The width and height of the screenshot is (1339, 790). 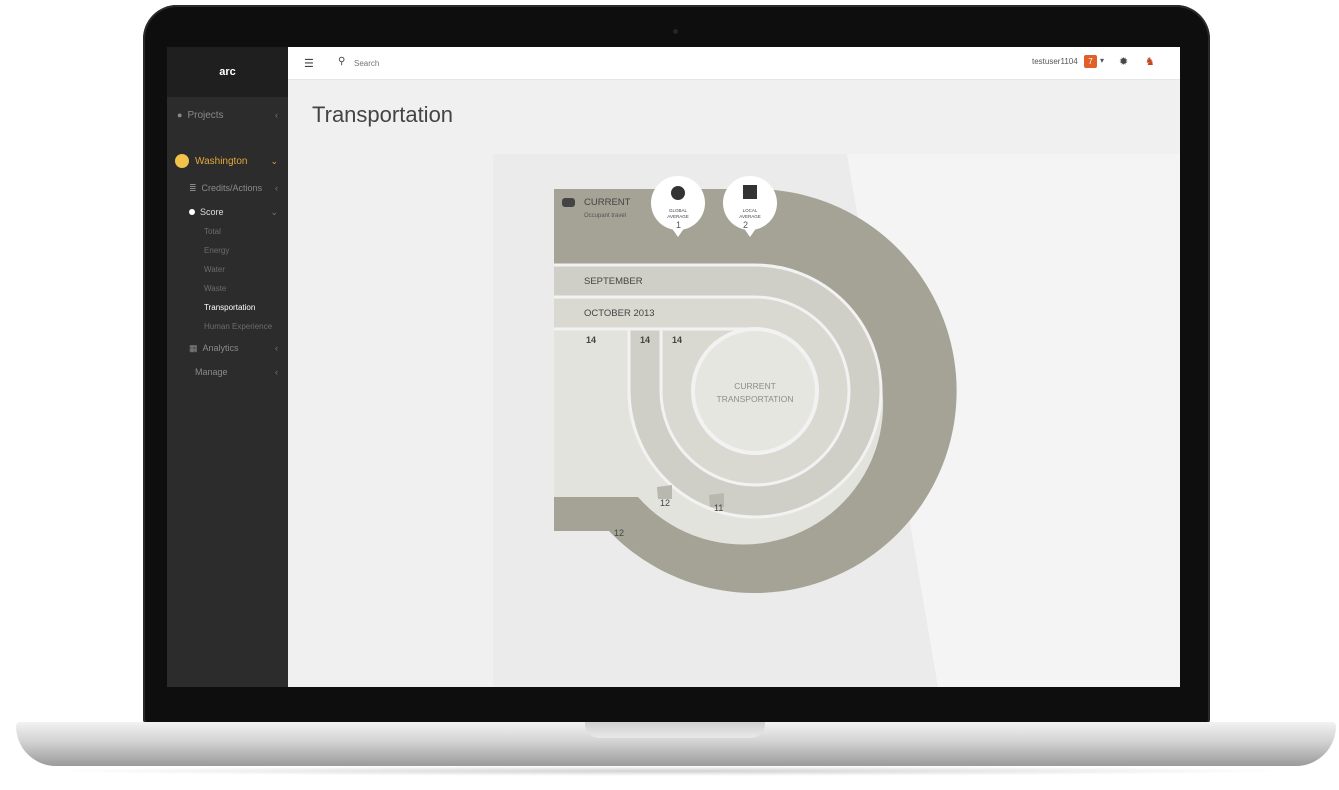 What do you see at coordinates (607, 202) in the screenshot?
I see `series-label-current: CURRENT` at bounding box center [607, 202].